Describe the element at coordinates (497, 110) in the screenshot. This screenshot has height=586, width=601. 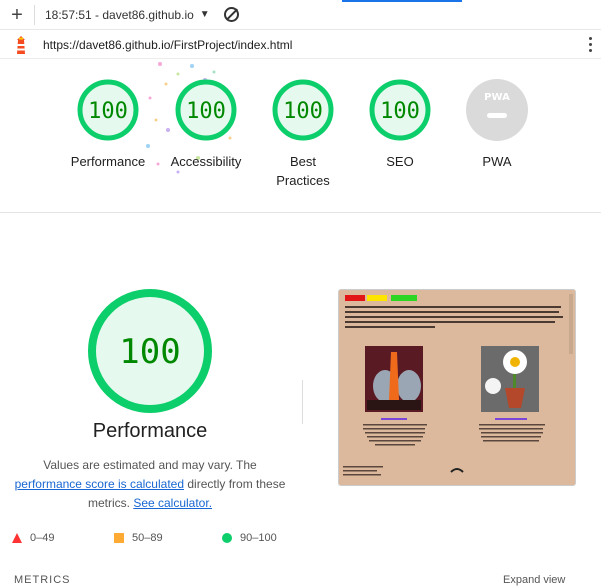
I see `pwa-badge-icon: PWA` at that location.